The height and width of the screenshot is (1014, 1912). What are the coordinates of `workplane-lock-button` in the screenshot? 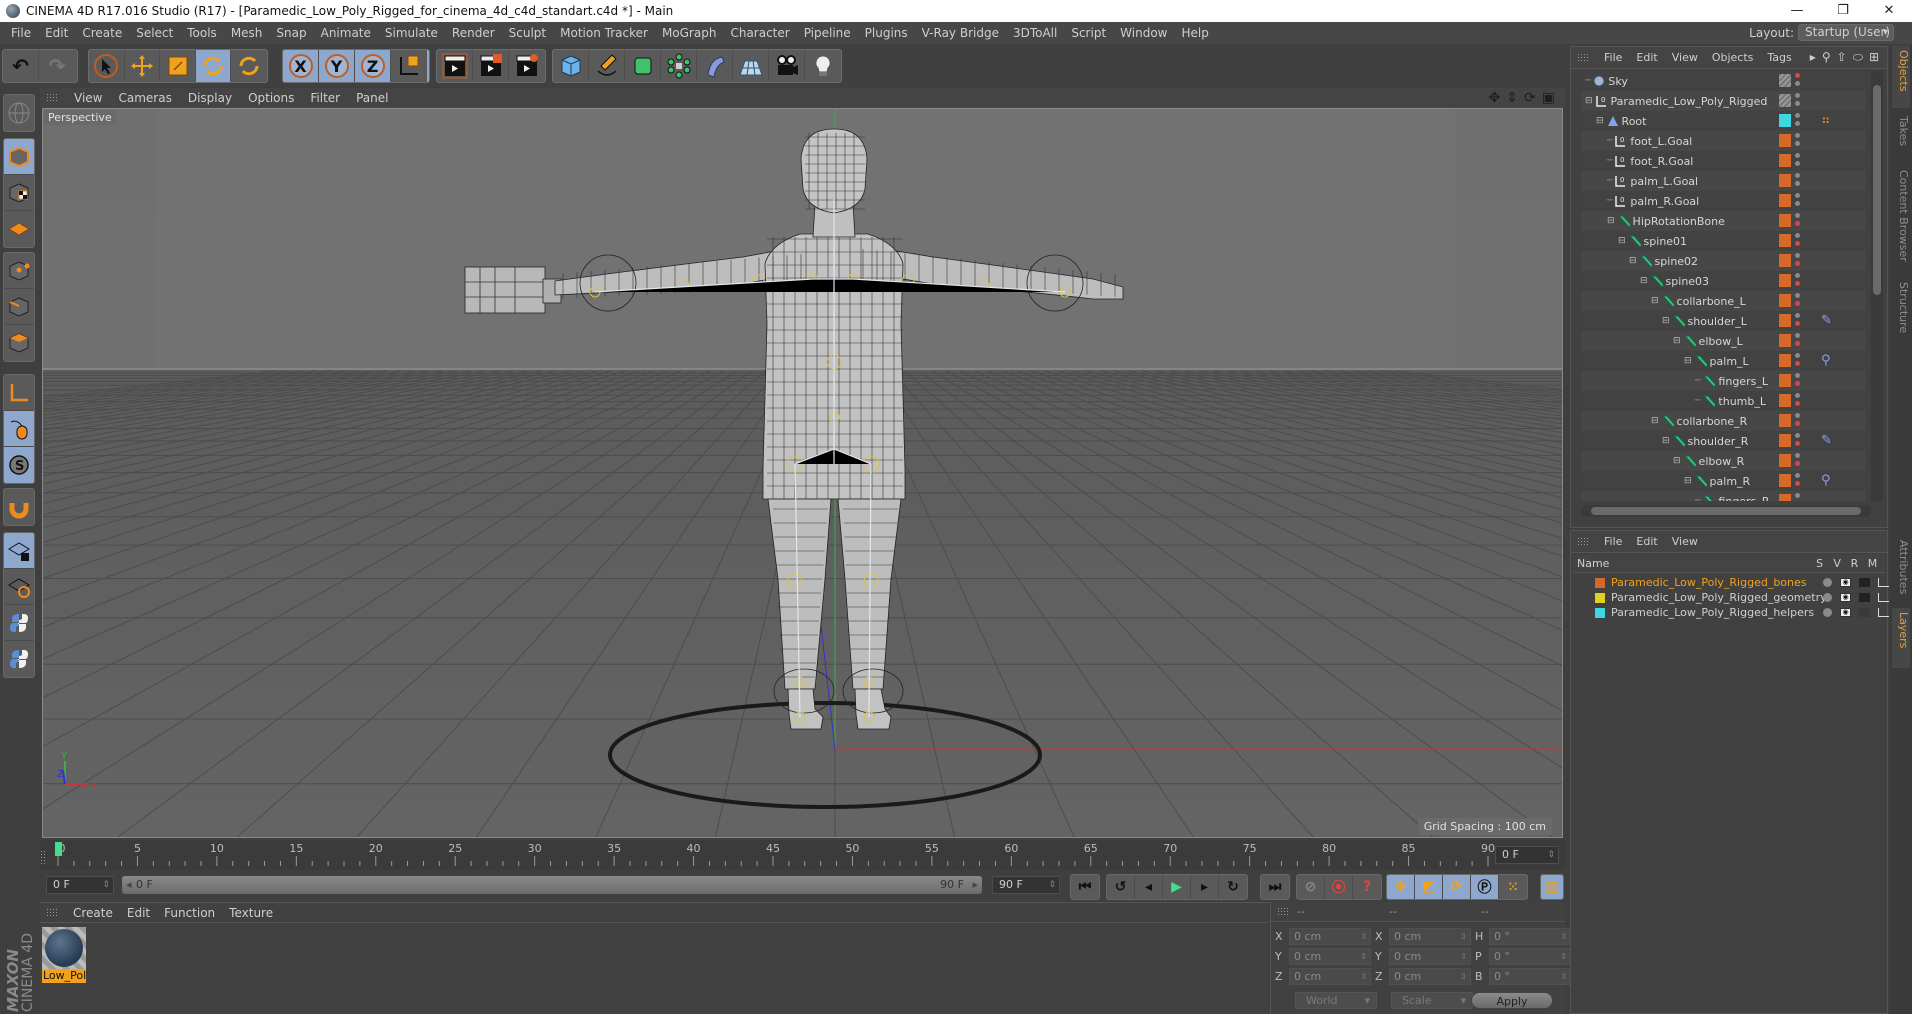 It's located at (19, 551).